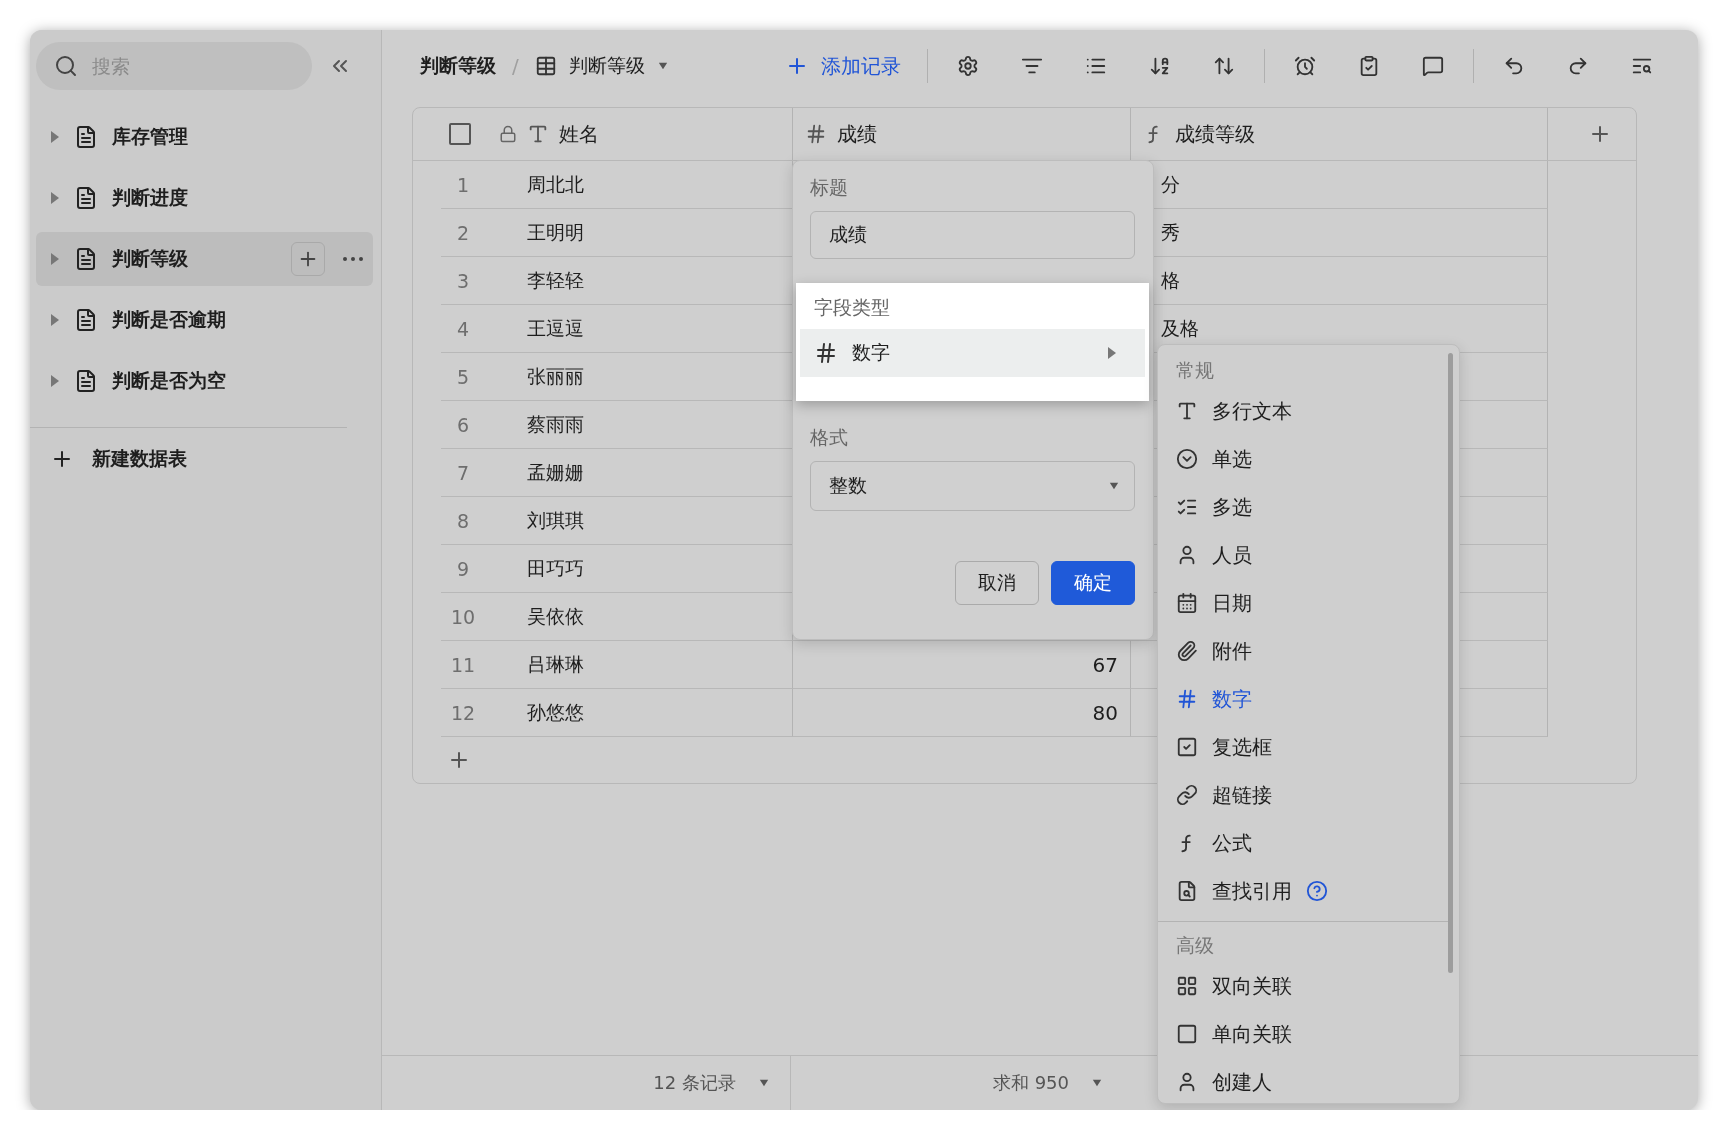 The image size is (1728, 1140). I want to click on comment-icon, so click(1432, 66).